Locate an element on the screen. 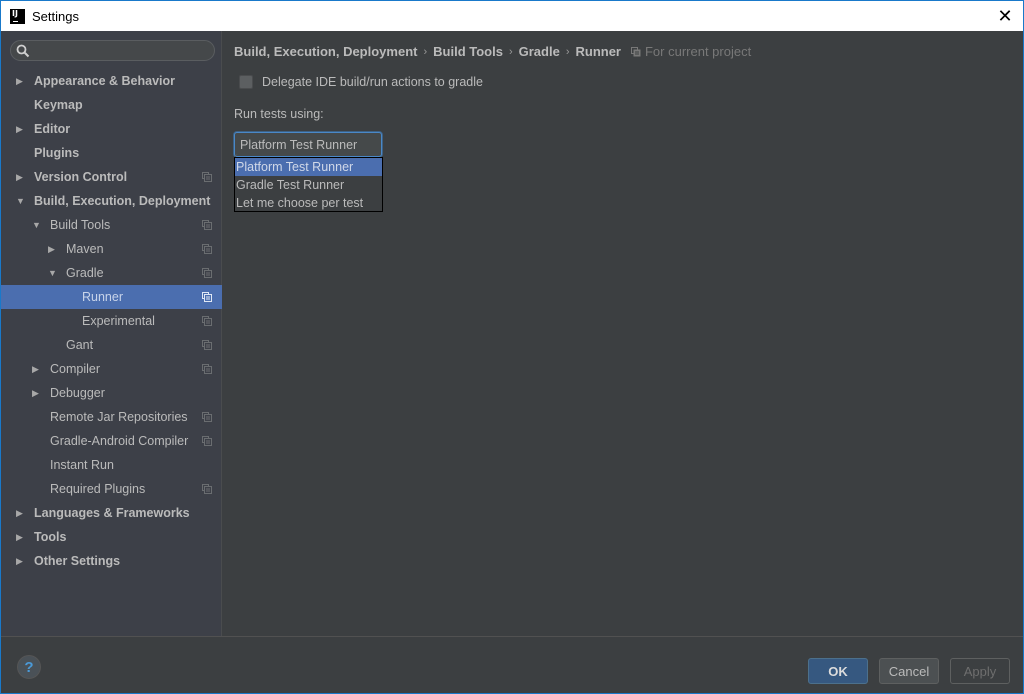 The height and width of the screenshot is (694, 1024). sidebar-item-label: Plugins is located at coordinates (57, 153).